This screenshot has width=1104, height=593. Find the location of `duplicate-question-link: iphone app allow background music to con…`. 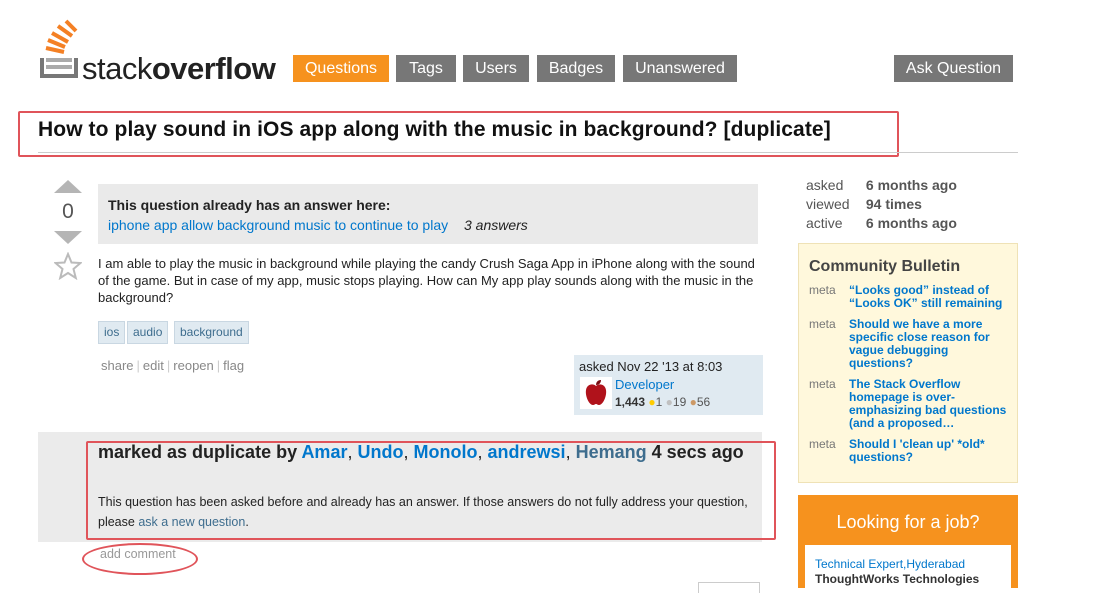

duplicate-question-link: iphone app allow background music to con… is located at coordinates (278, 225).